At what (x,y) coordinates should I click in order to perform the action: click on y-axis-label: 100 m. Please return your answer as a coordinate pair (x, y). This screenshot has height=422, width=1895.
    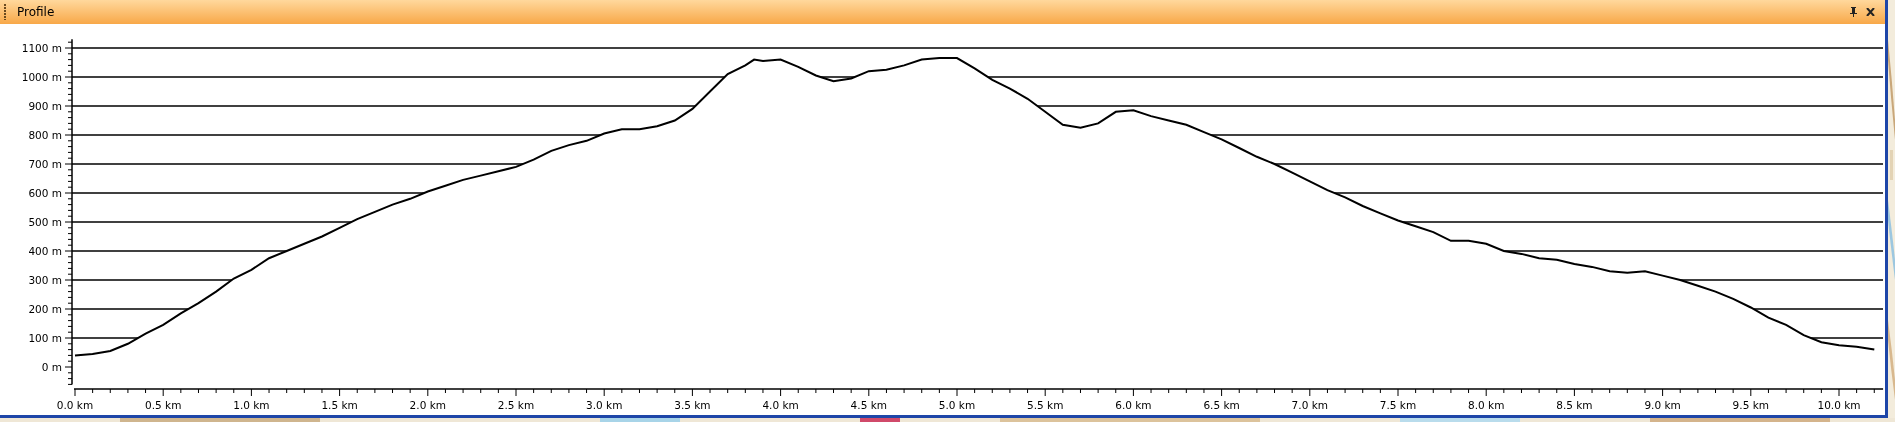
    Looking at the image, I should click on (45, 338).